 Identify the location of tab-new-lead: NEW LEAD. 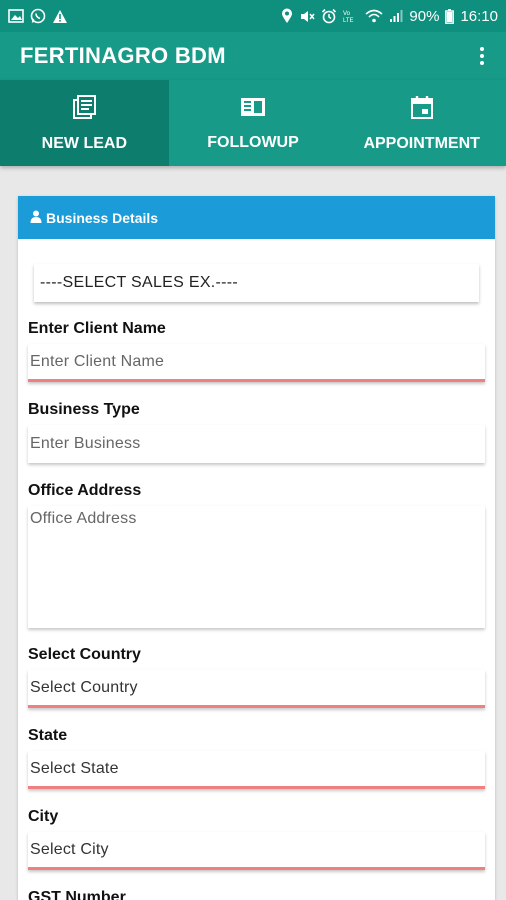
(84, 123).